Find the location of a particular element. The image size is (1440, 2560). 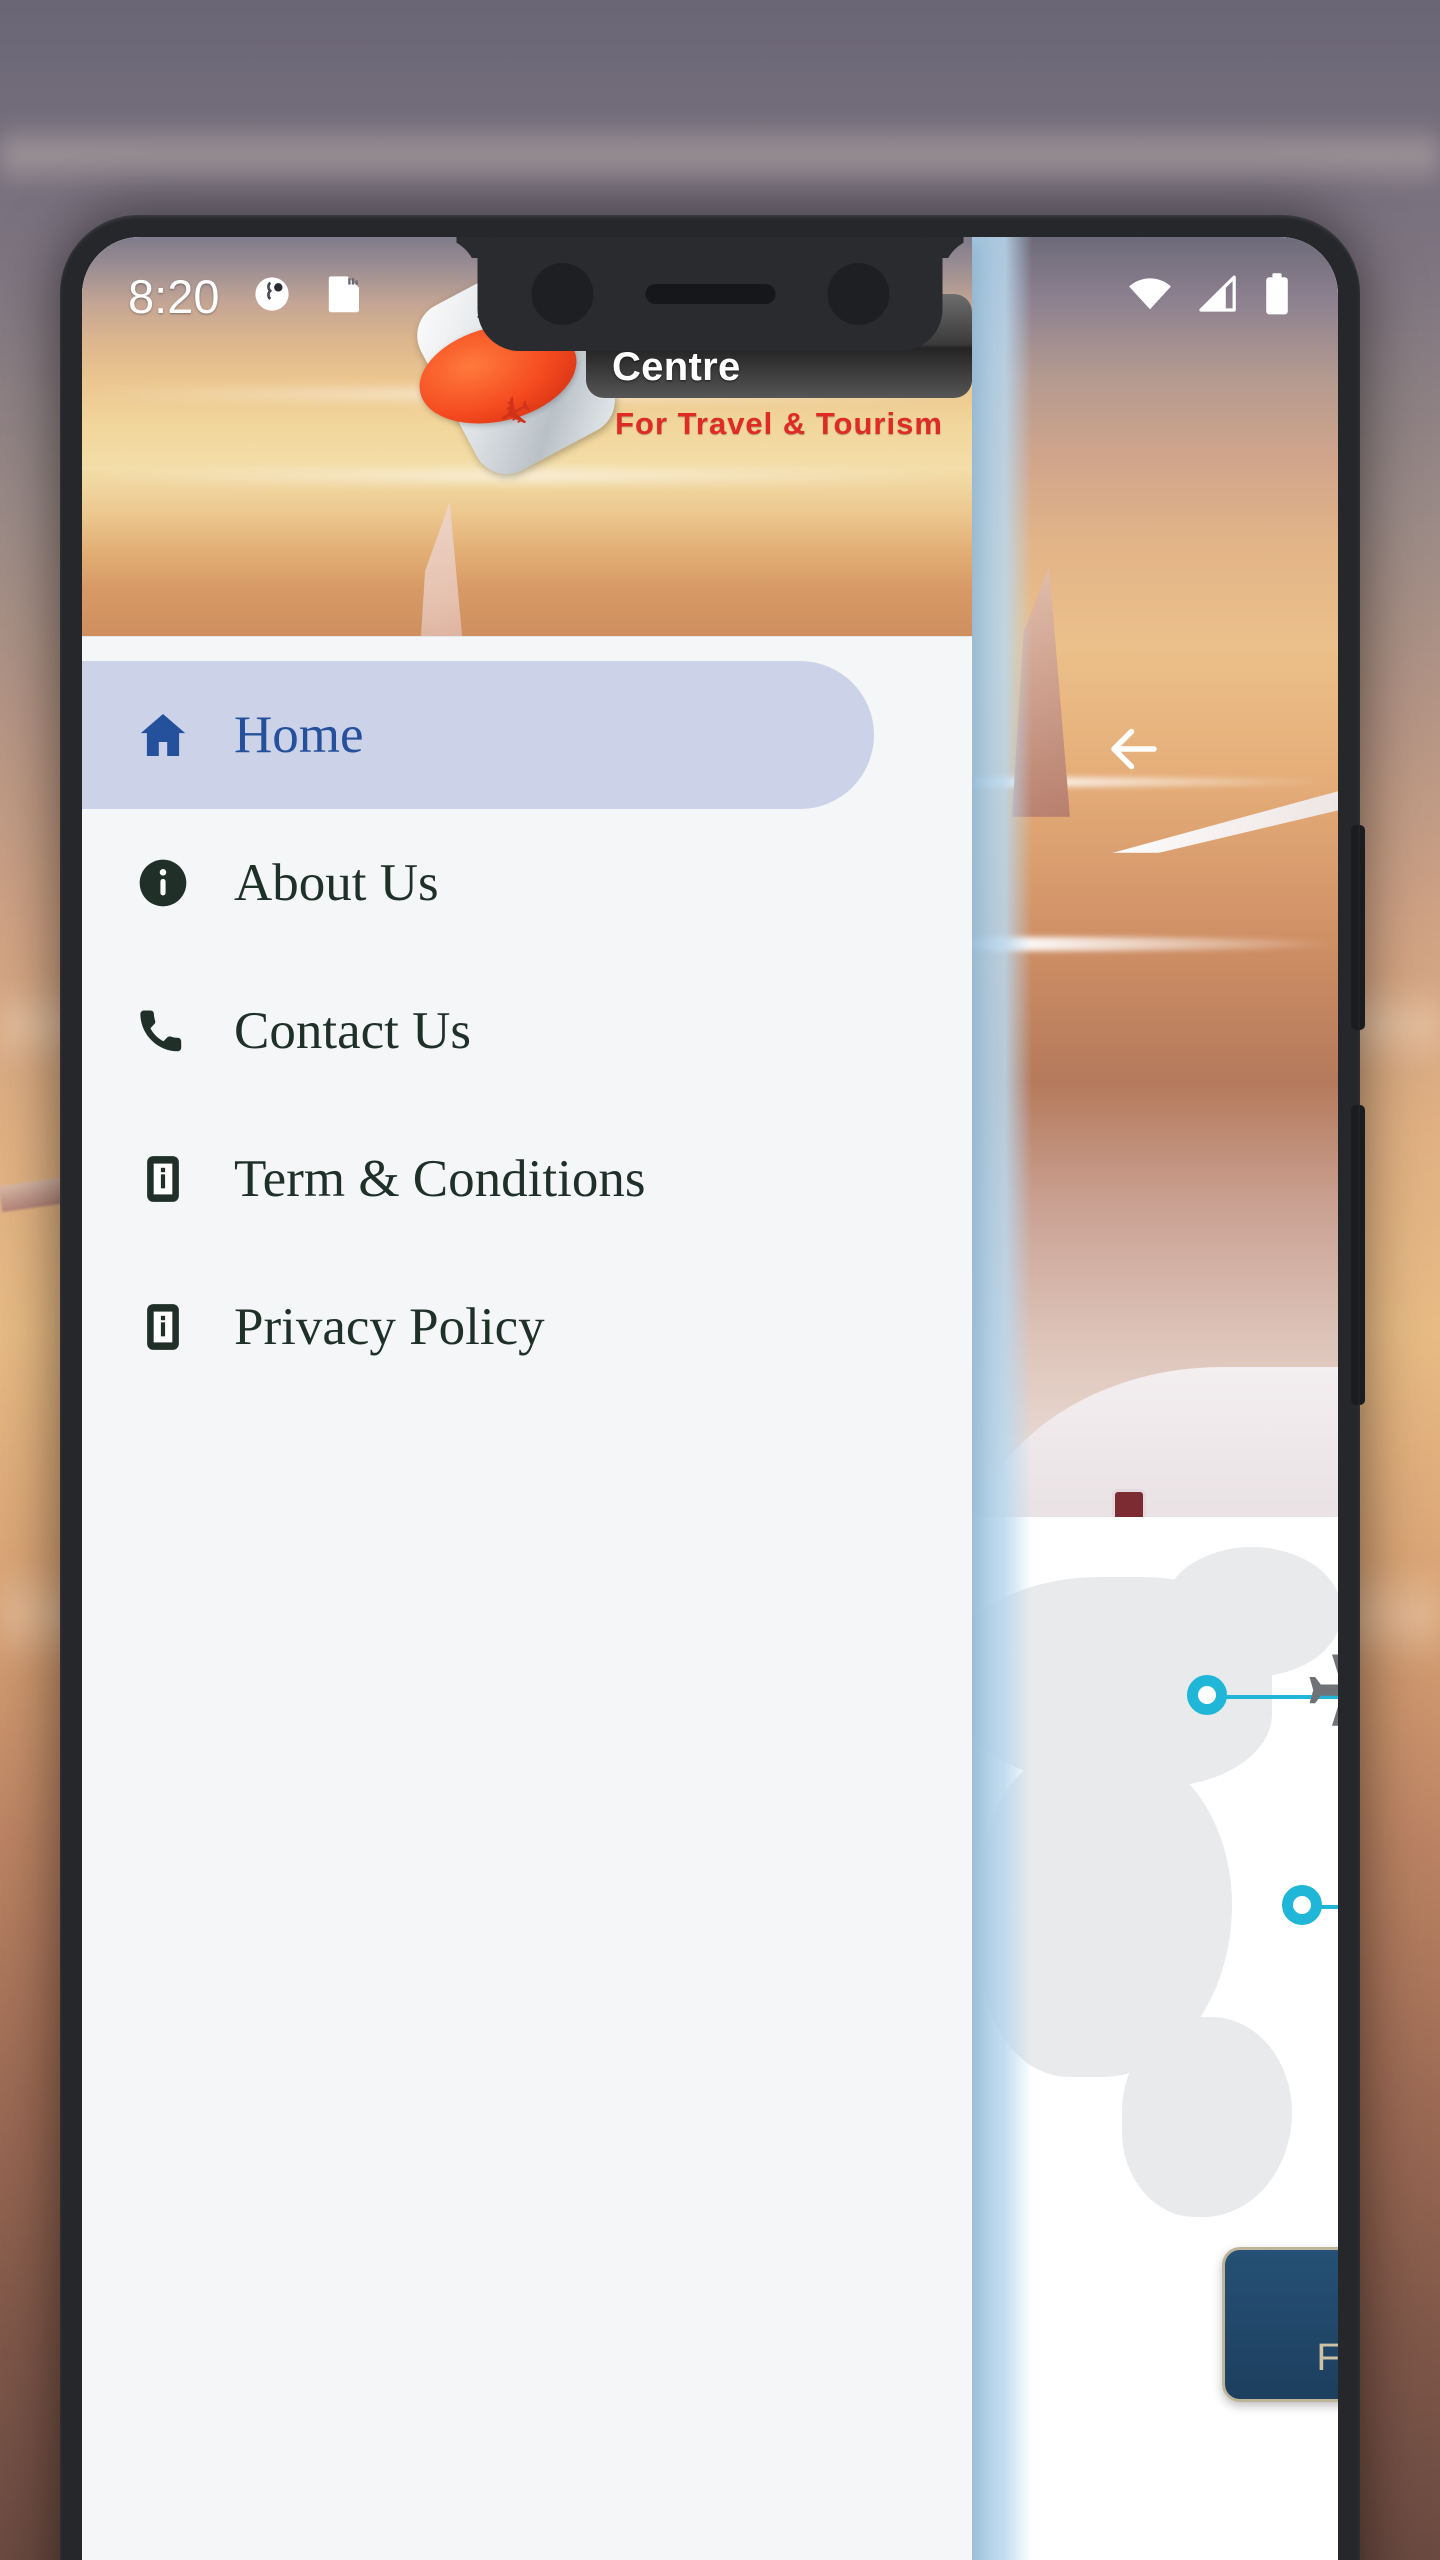

front-camera-secondary-icon is located at coordinates (858, 294).